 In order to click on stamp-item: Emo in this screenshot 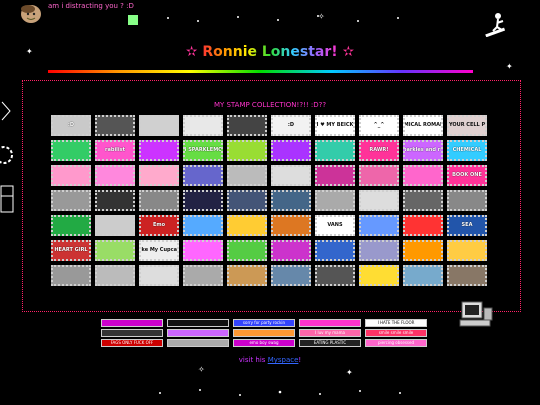, I will do `click(159, 225)`.